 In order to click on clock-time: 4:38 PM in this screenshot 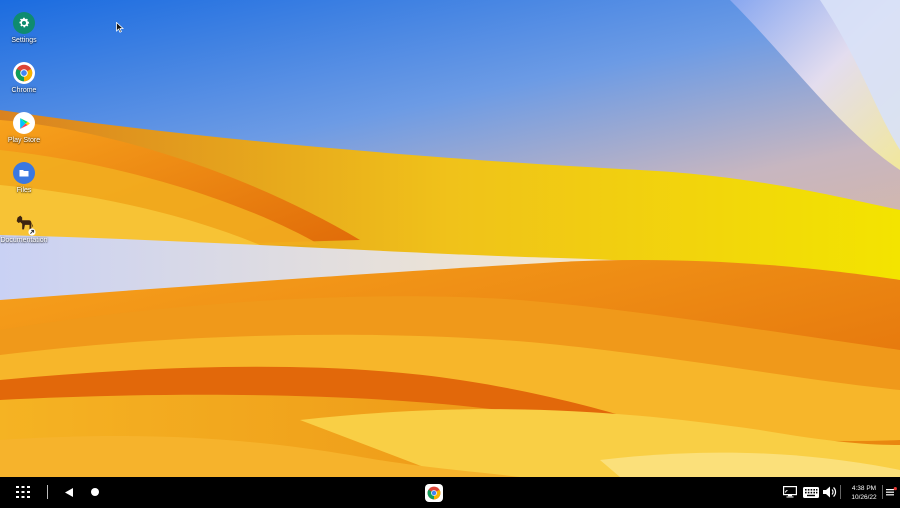, I will do `click(864, 488)`.